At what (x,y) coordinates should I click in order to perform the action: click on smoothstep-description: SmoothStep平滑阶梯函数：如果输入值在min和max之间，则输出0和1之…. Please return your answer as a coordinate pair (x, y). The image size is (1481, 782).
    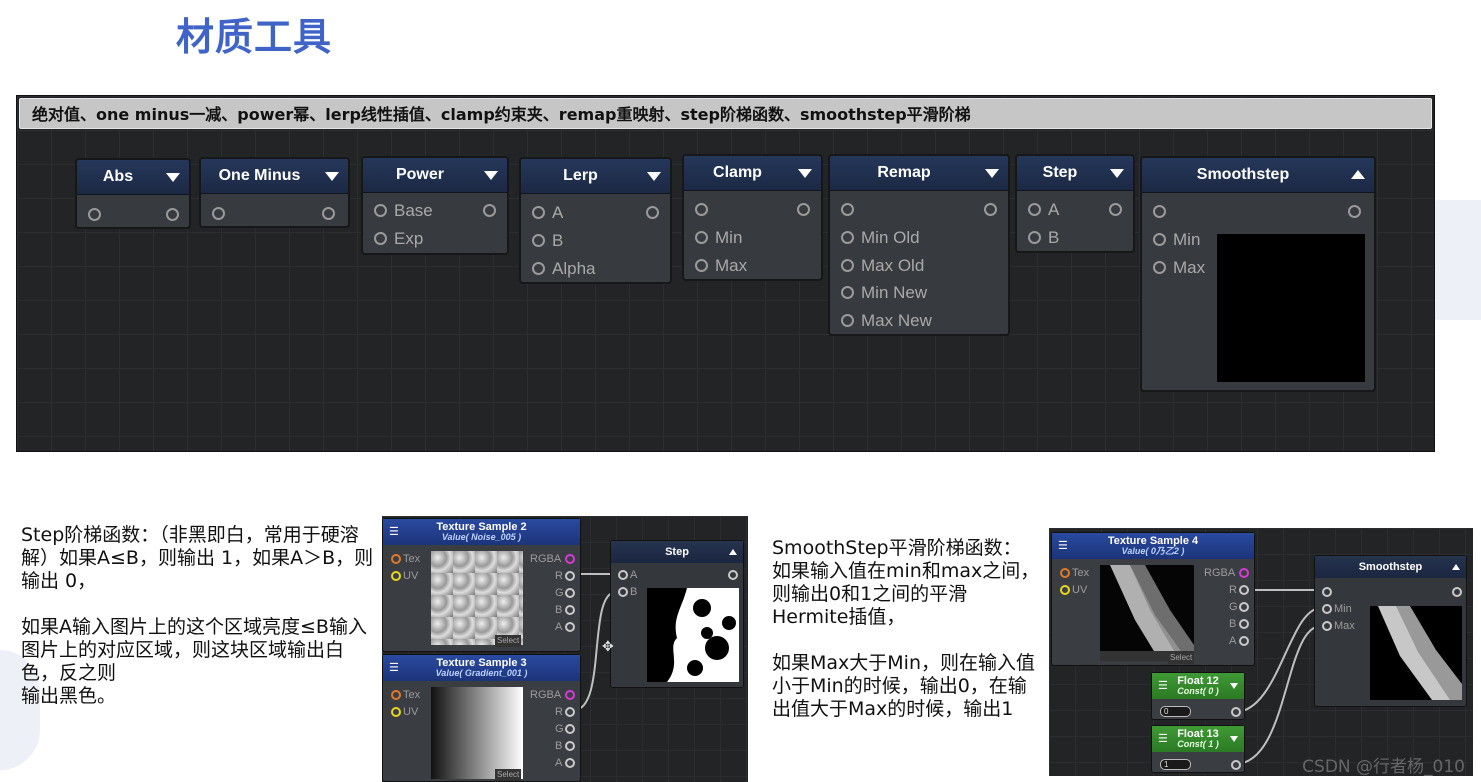
    Looking at the image, I should click on (906, 629).